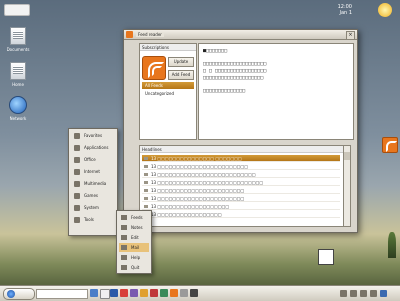 The image size is (400, 301). What do you see at coordinates (18, 118) in the screenshot?
I see `desktop-icon-label: Network` at bounding box center [18, 118].